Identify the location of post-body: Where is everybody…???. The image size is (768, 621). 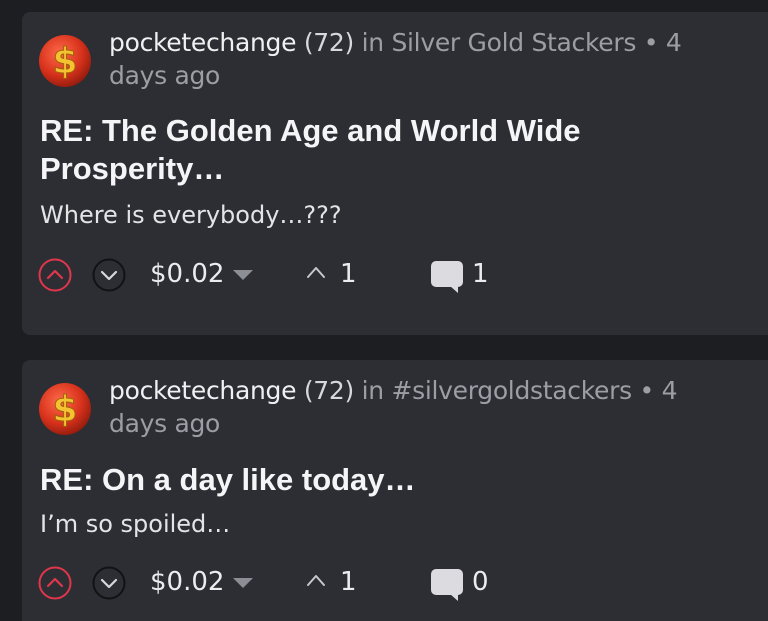
(191, 215).